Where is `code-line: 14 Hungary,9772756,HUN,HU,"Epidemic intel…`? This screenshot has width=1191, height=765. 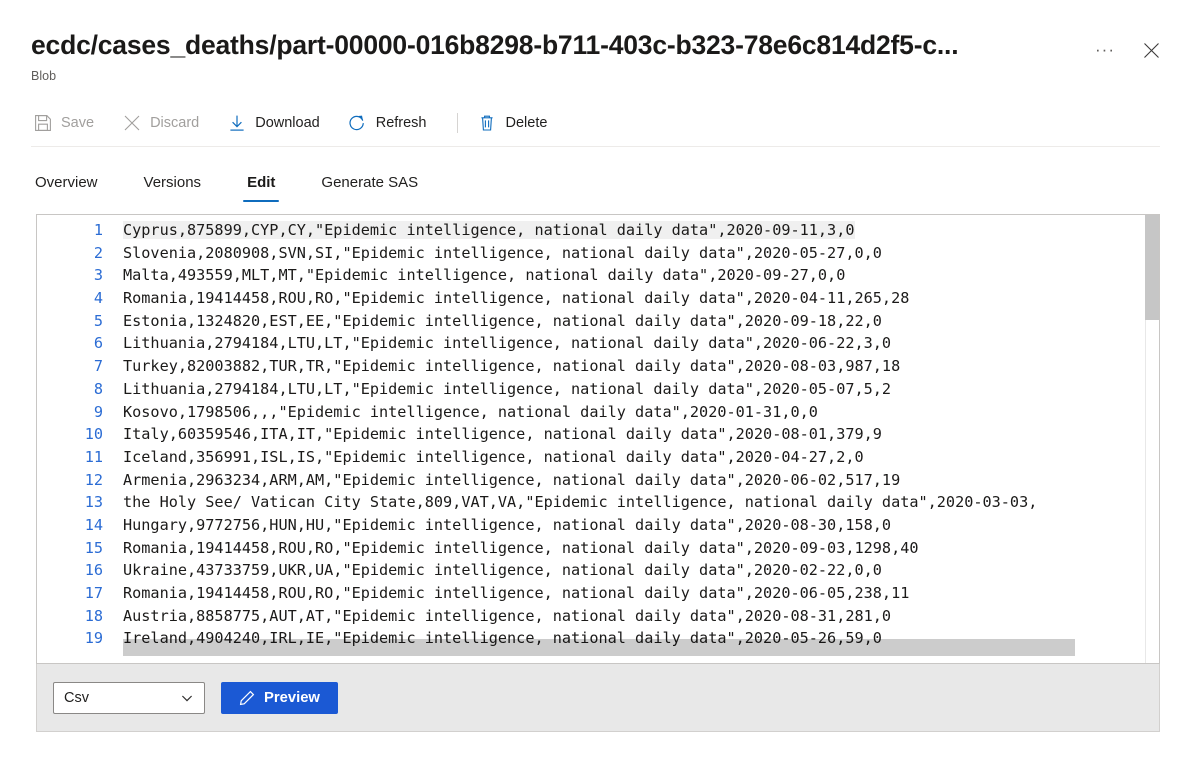 code-line: 14 Hungary,9772756,HUN,HU,"Epidemic intel… is located at coordinates (598, 525).